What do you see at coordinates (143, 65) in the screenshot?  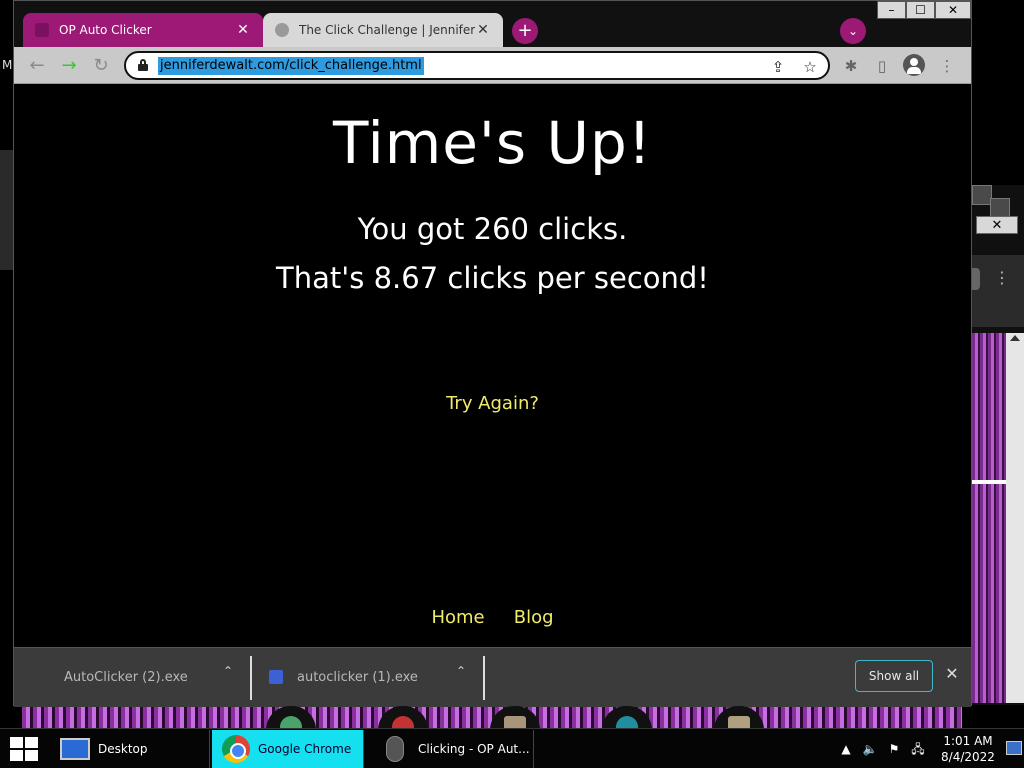 I see `lock-icon` at bounding box center [143, 65].